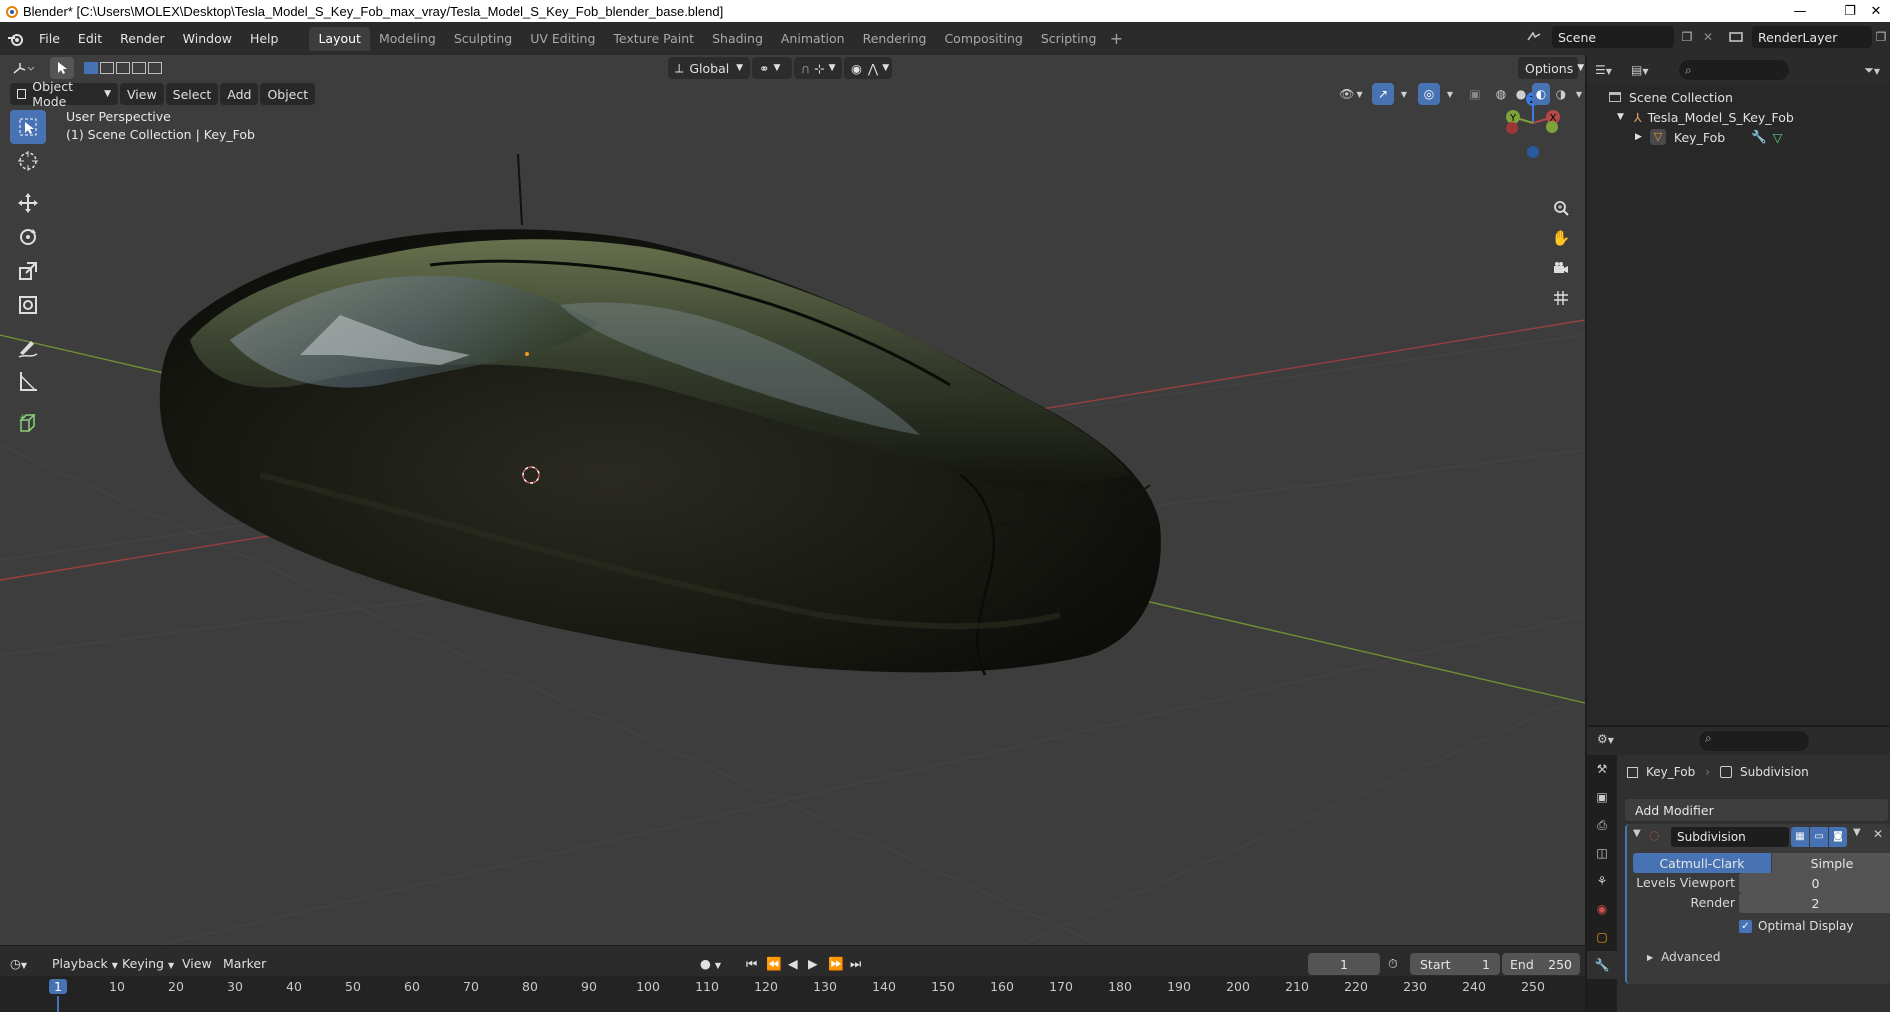  I want to click on panel-collapse-button: ▼, so click(1637, 833).